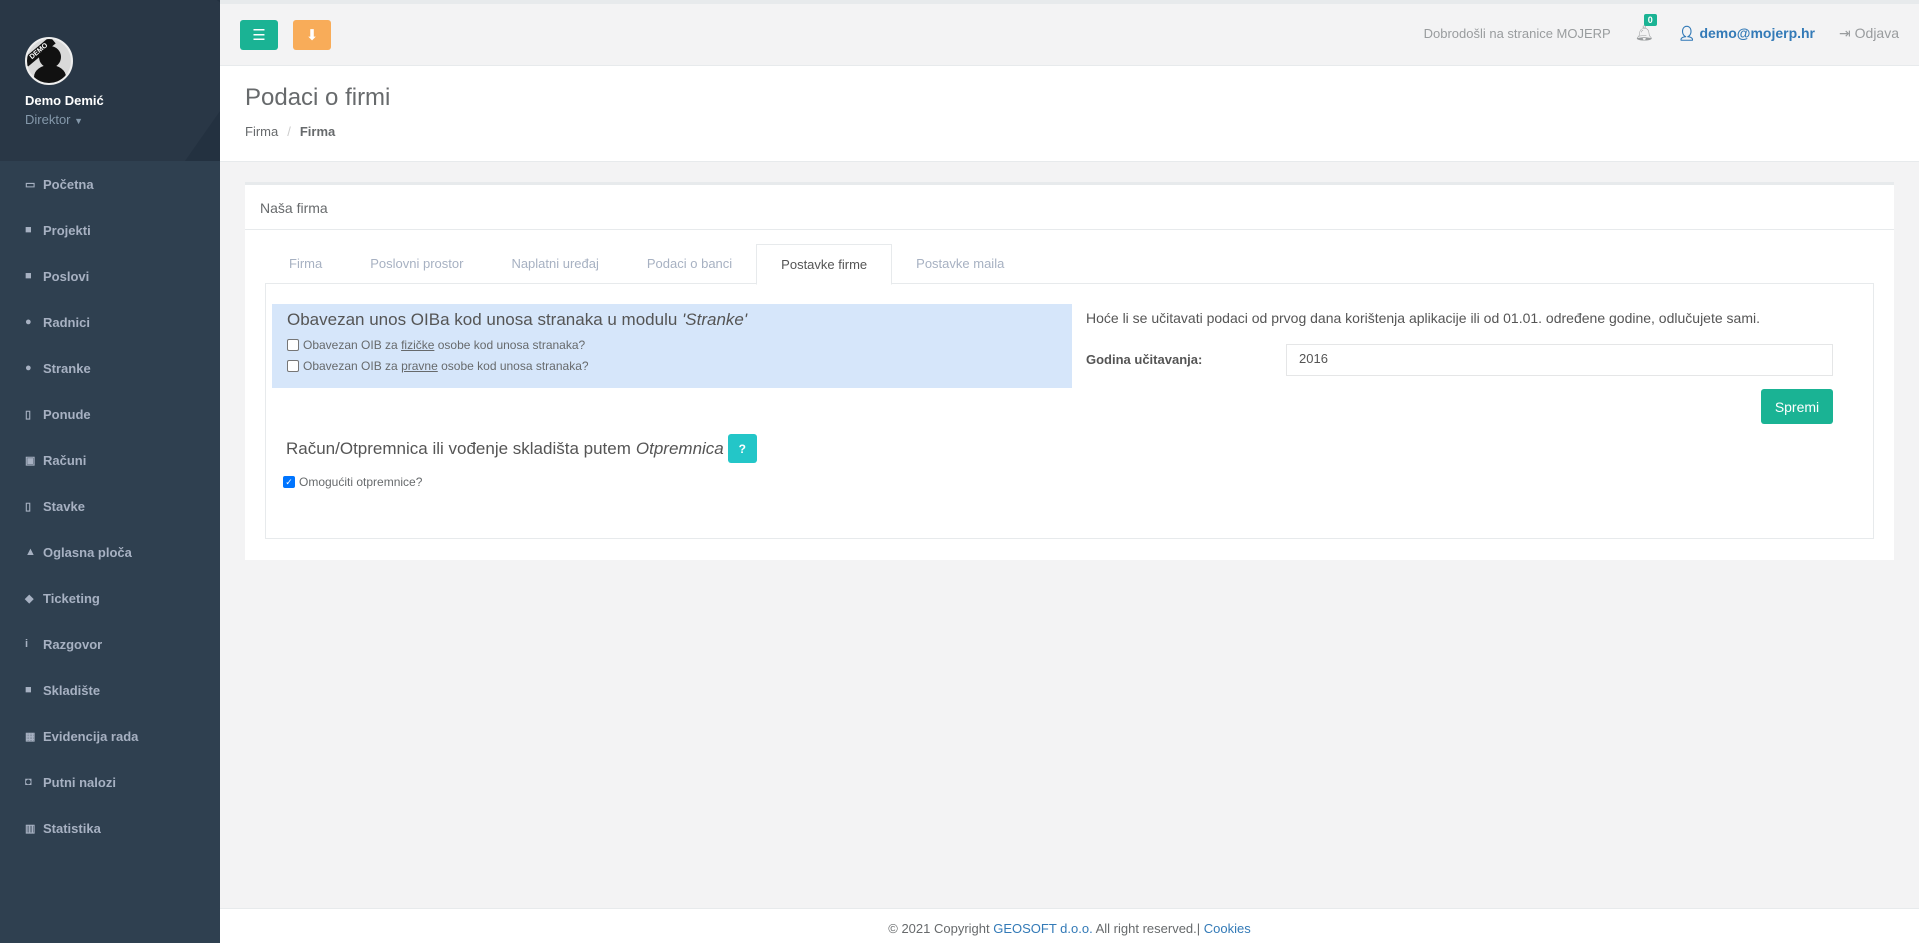 Image resolution: width=1919 pixels, height=943 pixels. I want to click on otpremnica-checkbox: ✓, so click(289, 482).